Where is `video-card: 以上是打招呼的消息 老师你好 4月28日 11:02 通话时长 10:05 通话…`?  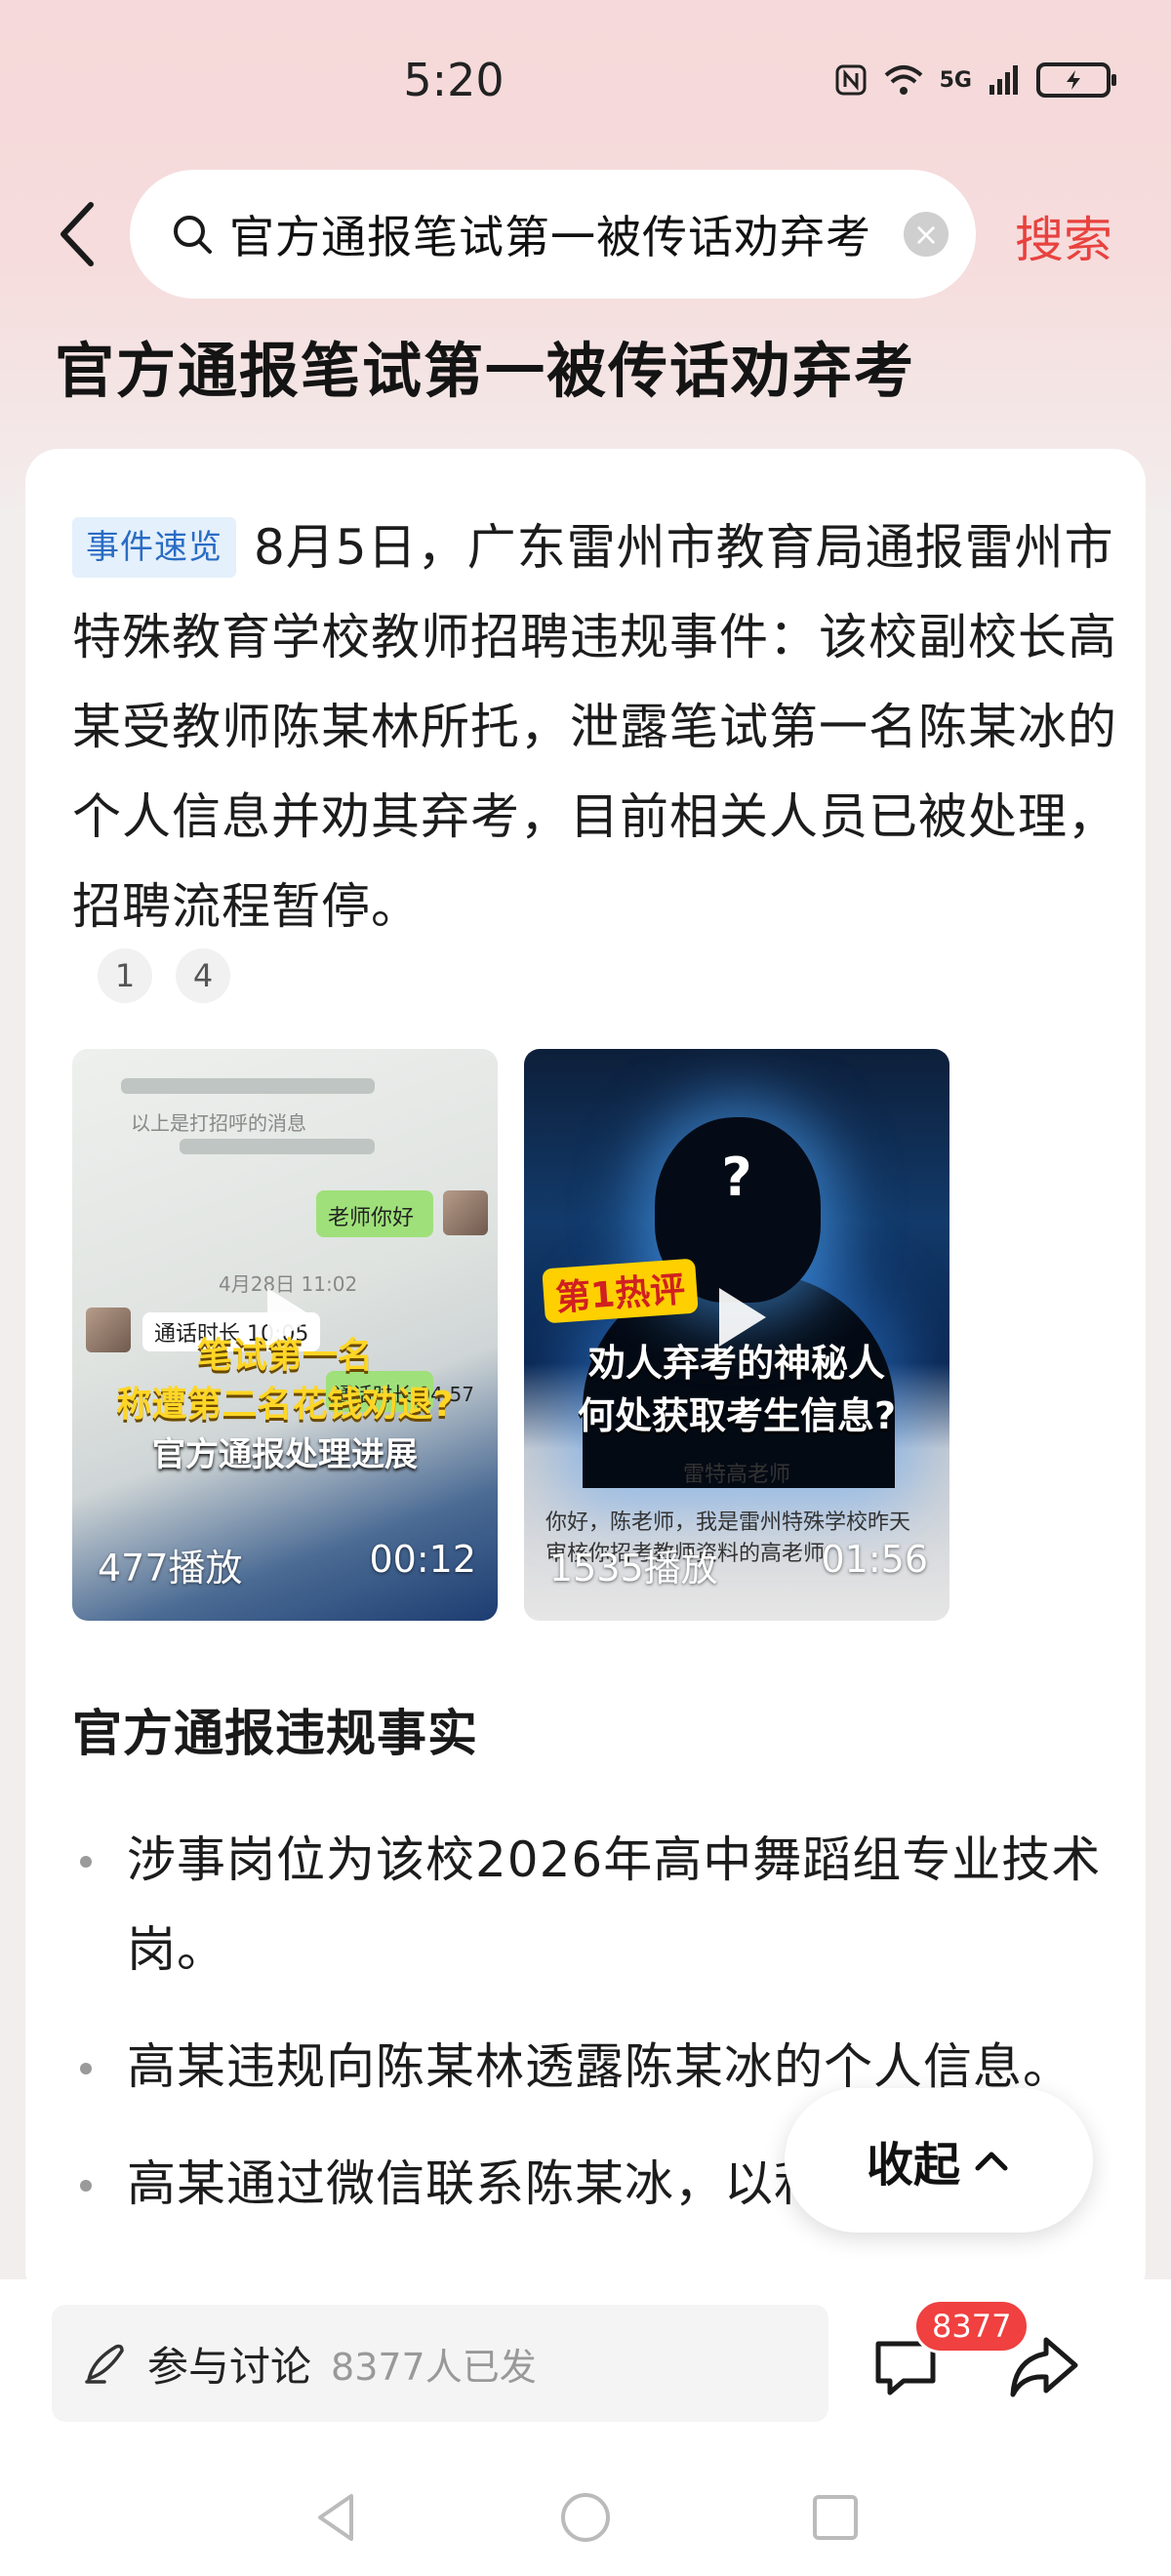
video-card: 以上是打招呼的消息 老师你好 4月28日 11:02 通话时长 10:05 通话… is located at coordinates (285, 1335).